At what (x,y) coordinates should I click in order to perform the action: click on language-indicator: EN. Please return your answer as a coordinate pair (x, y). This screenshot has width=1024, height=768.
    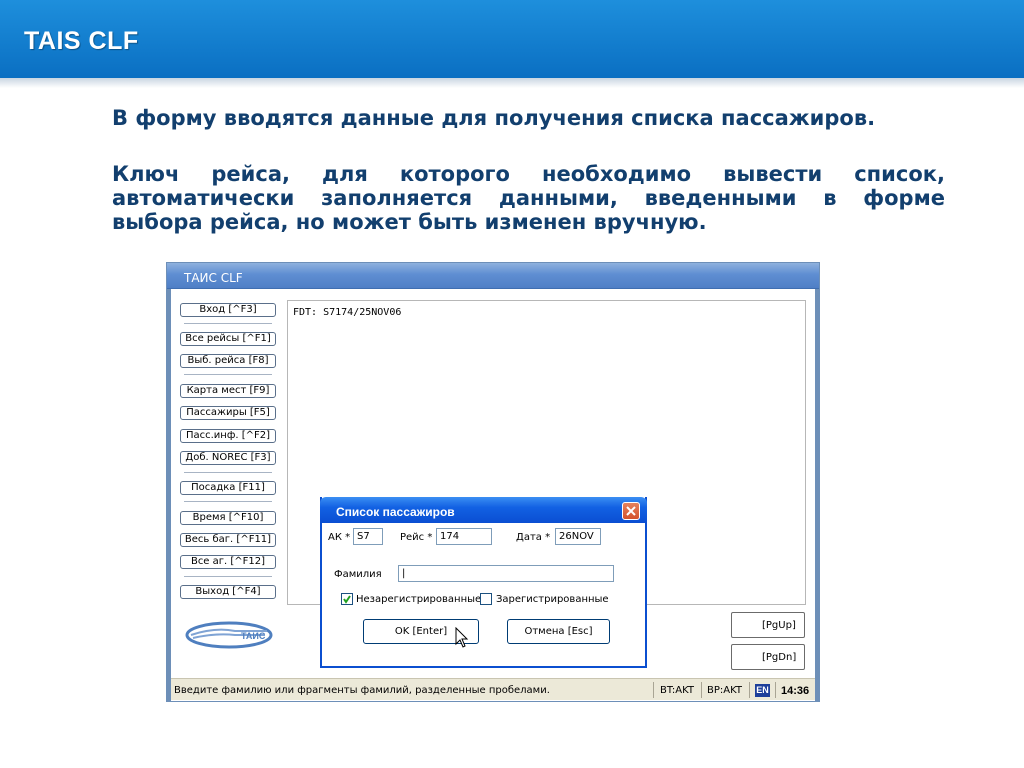
    Looking at the image, I should click on (762, 690).